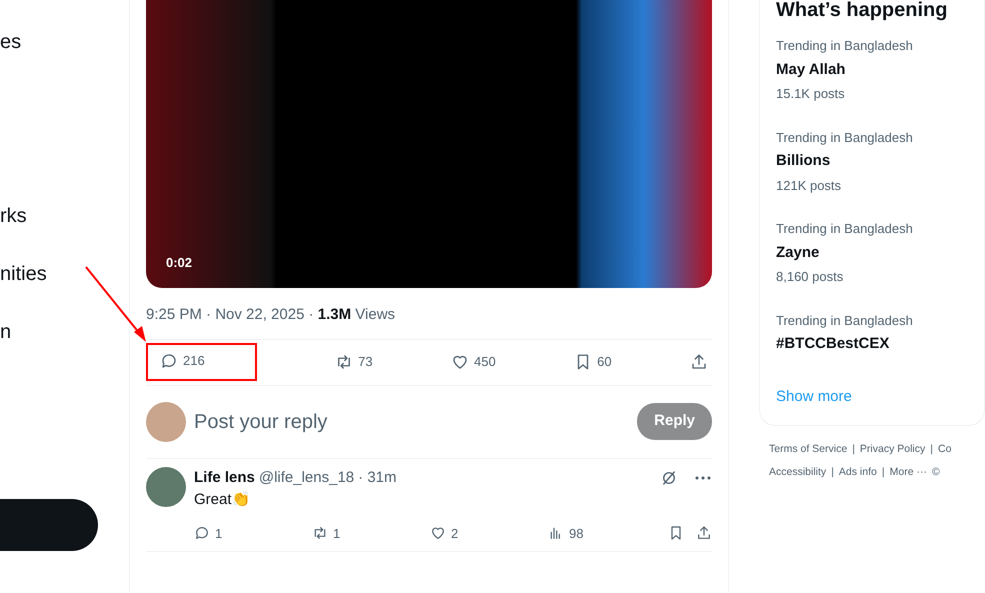 This screenshot has height=593, width=985. What do you see at coordinates (872, 344) in the screenshot?
I see `trend-name: #BTCCBestCEX` at bounding box center [872, 344].